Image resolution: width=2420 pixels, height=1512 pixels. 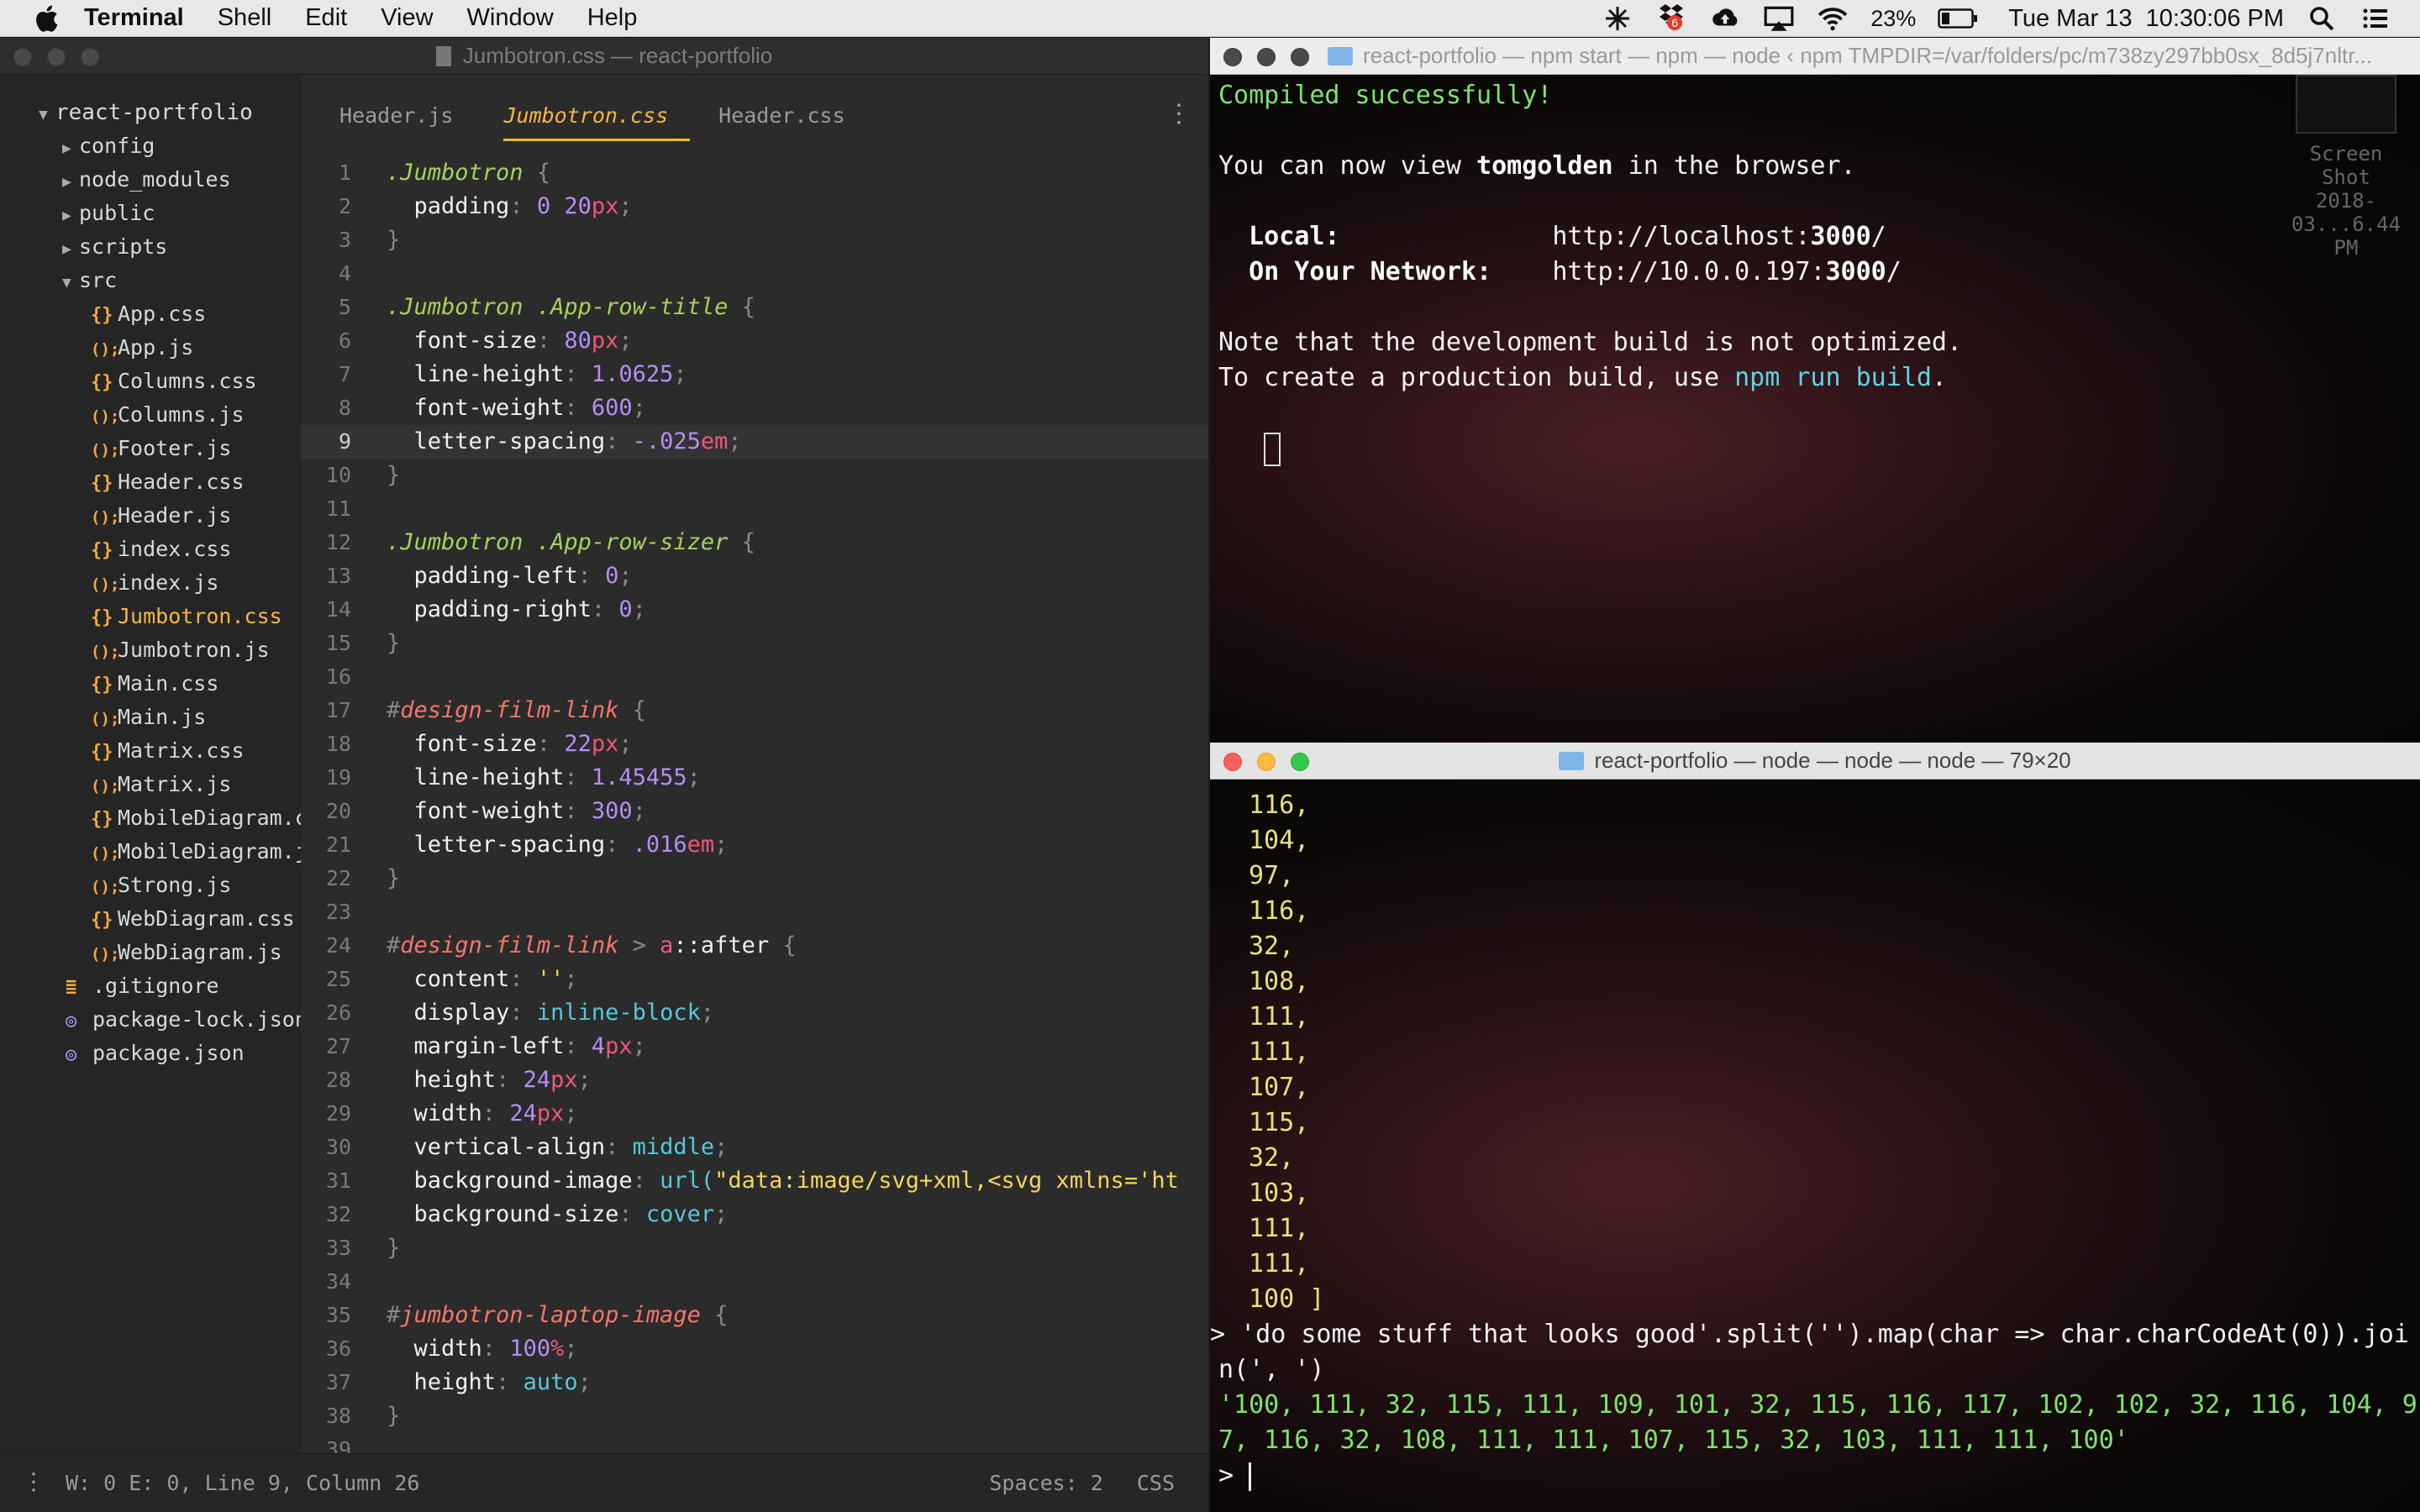 I want to click on tree-item: ();Columns.js, so click(x=150, y=415).